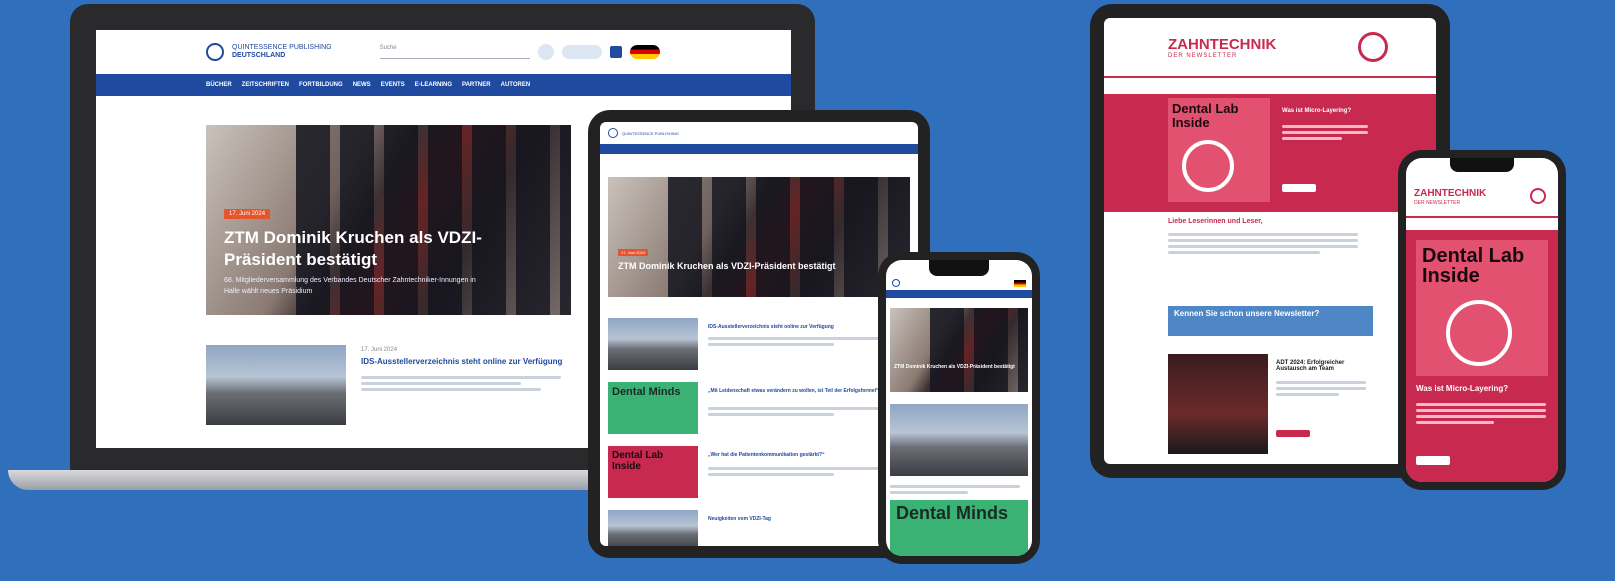 Image resolution: width=1615 pixels, height=581 pixels. Describe the element at coordinates (739, 519) in the screenshot. I see `list-item-title: Neuigkeiten vom VDZI-Tag` at that location.